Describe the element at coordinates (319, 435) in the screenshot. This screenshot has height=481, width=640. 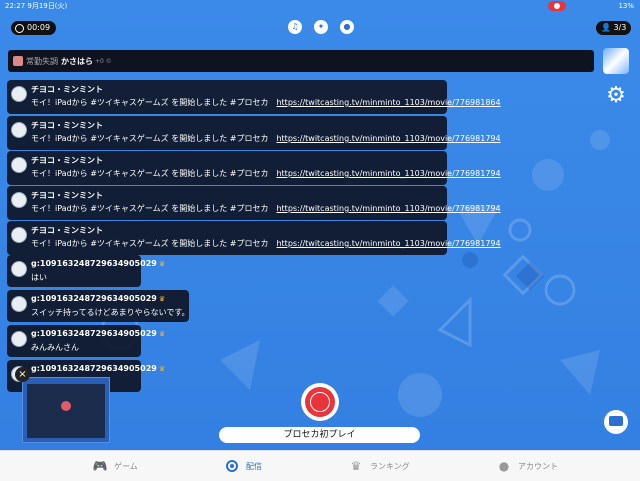
I see `broadcast-title: プロセカ初プレイ` at that location.